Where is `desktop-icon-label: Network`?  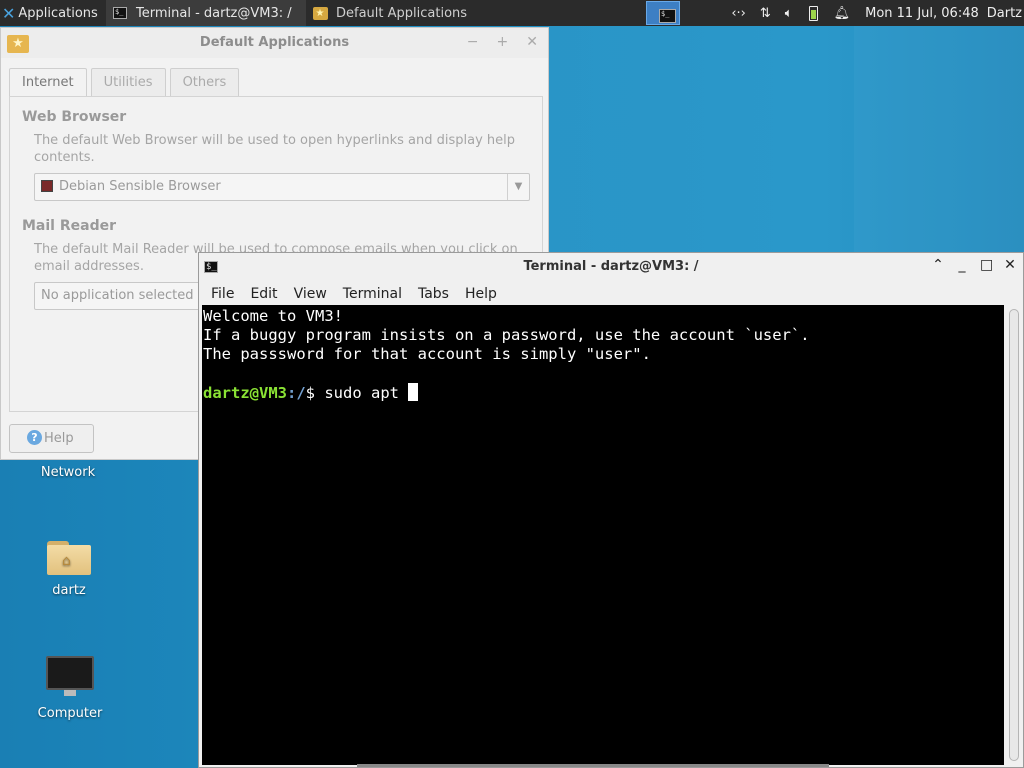
desktop-icon-label: Network is located at coordinates (68, 472).